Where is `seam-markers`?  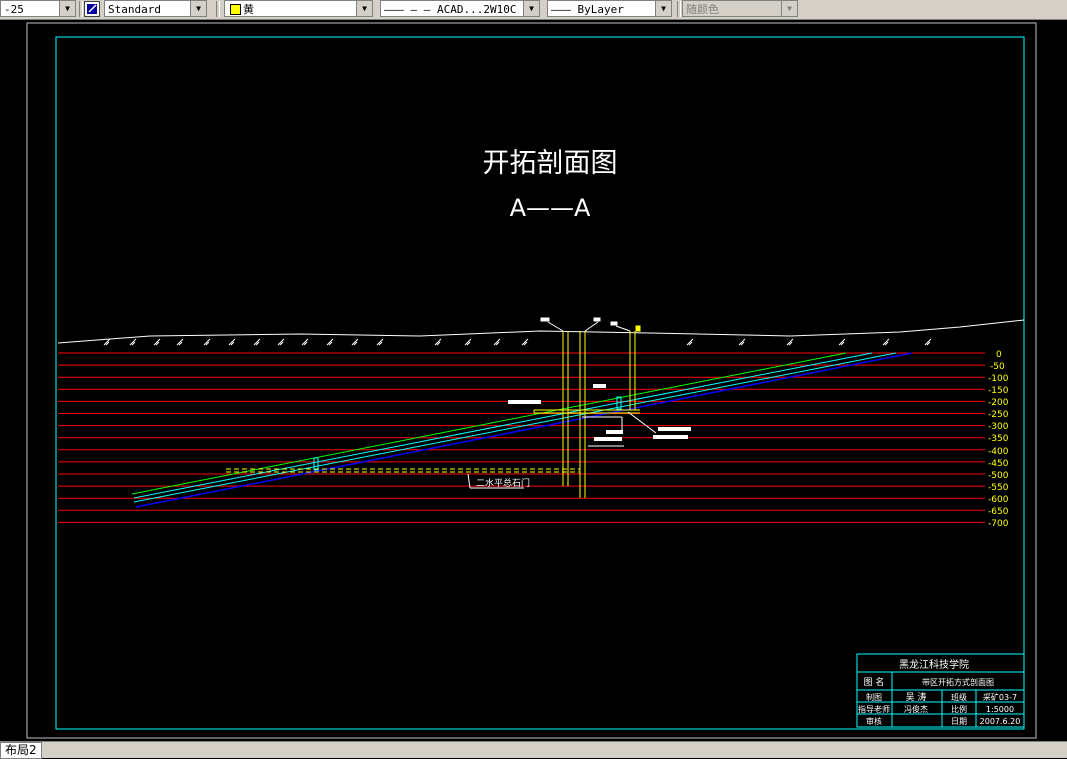 seam-markers is located at coordinates (467, 433).